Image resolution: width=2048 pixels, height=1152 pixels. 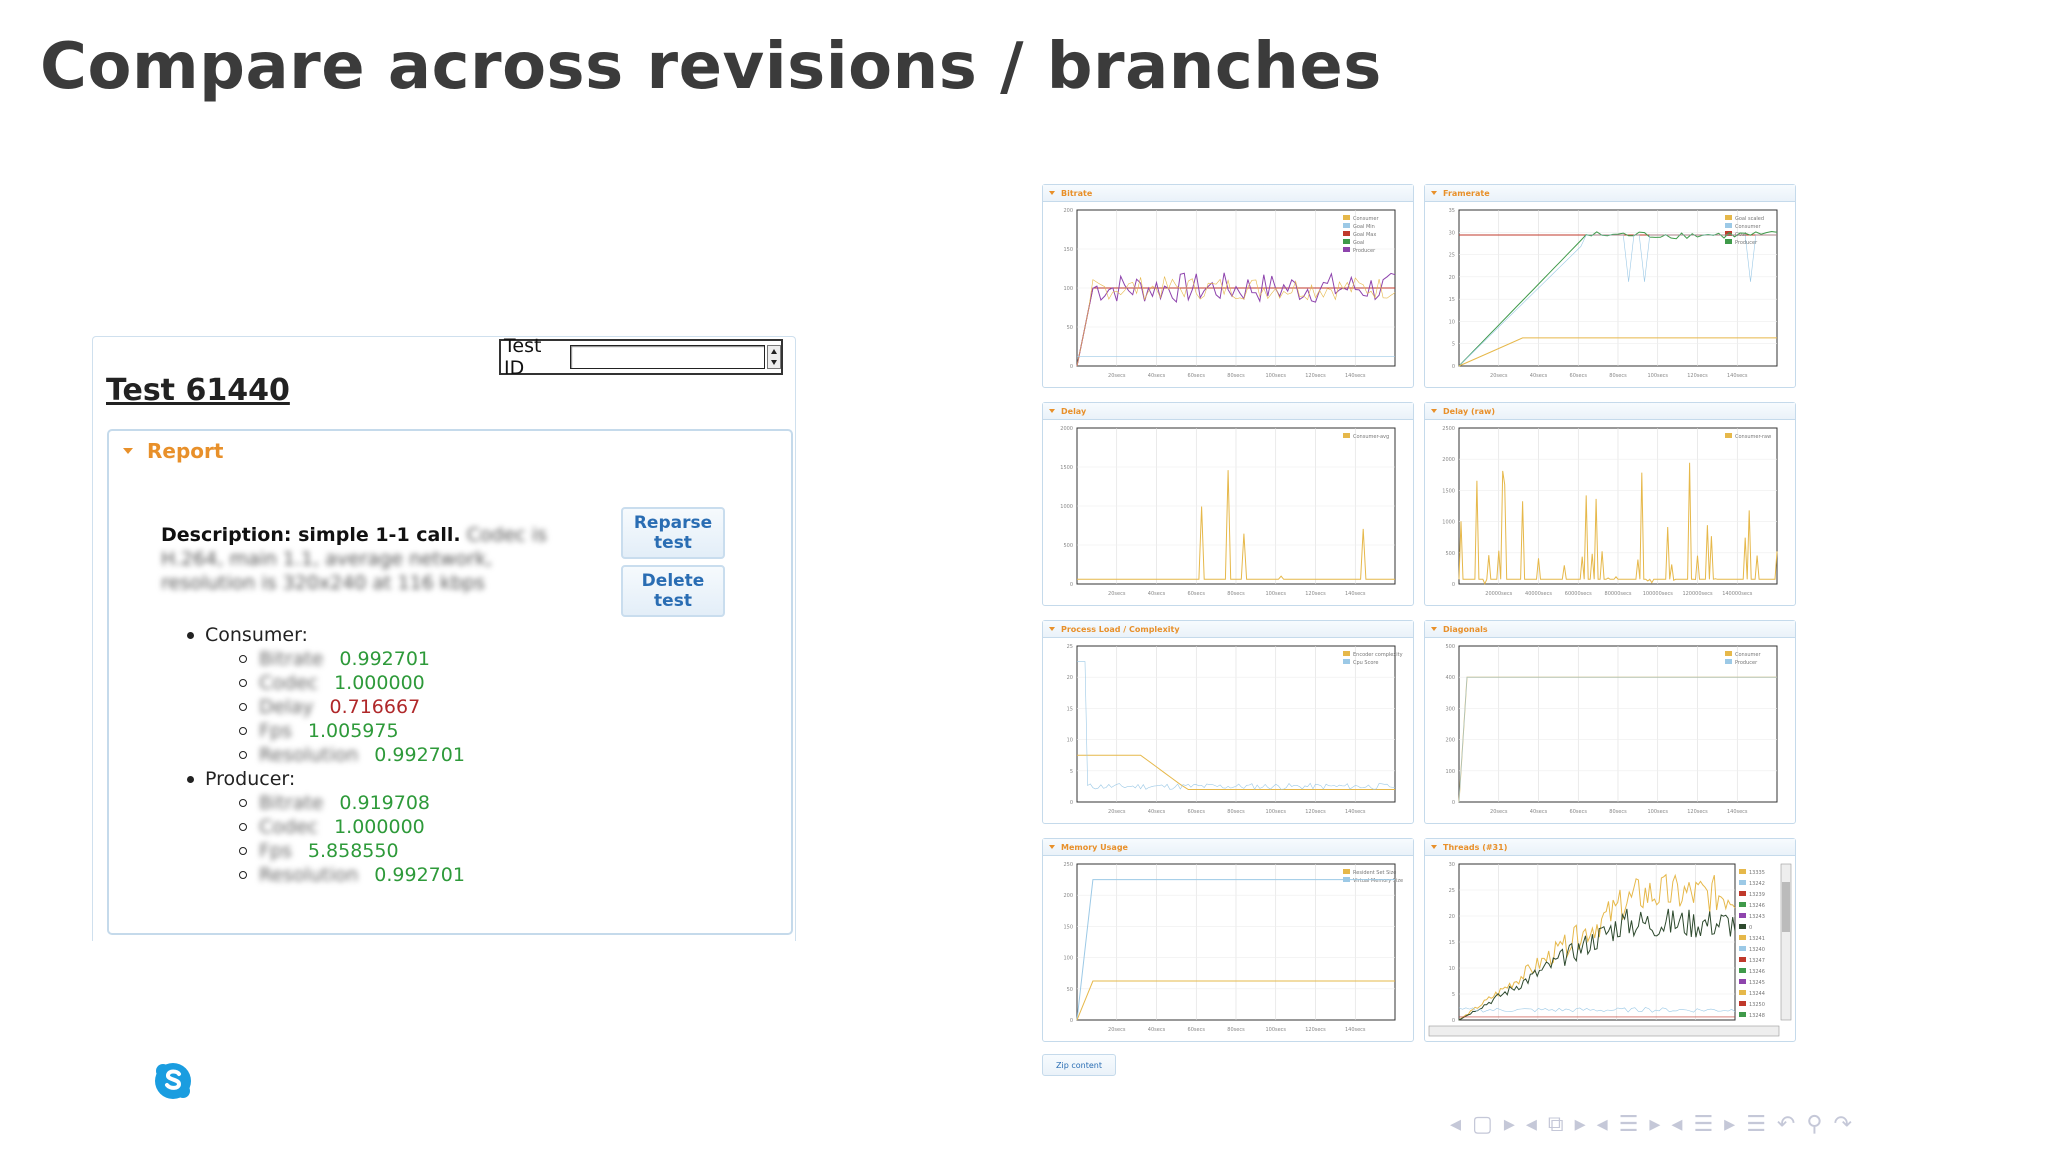 What do you see at coordinates (1466, 193) in the screenshot?
I see `chart-title: Framerate` at bounding box center [1466, 193].